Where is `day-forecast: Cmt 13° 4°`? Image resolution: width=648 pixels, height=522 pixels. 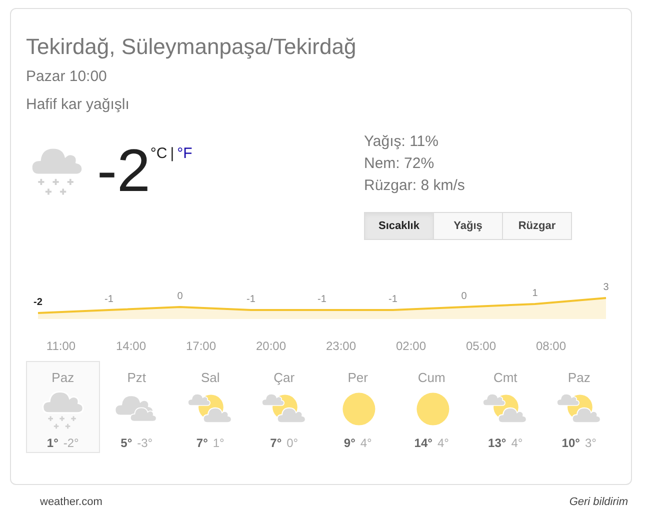 day-forecast: Cmt 13° 4° is located at coordinates (505, 407).